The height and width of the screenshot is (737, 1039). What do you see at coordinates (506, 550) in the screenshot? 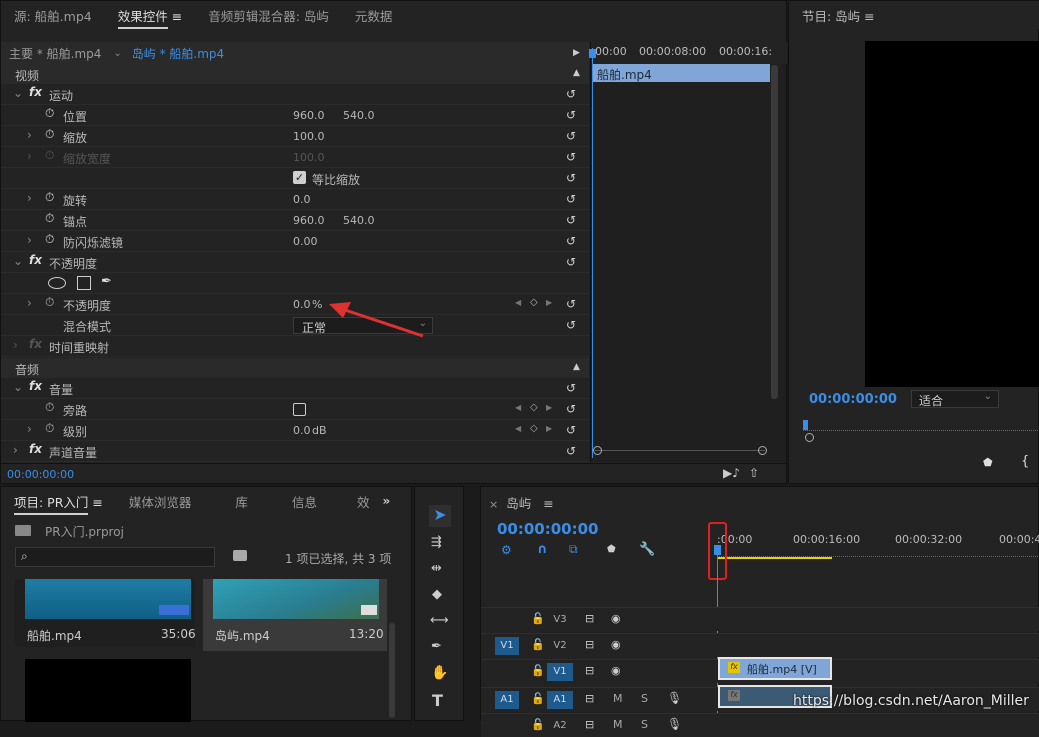
I see `nest-icon: ⚙` at bounding box center [506, 550].